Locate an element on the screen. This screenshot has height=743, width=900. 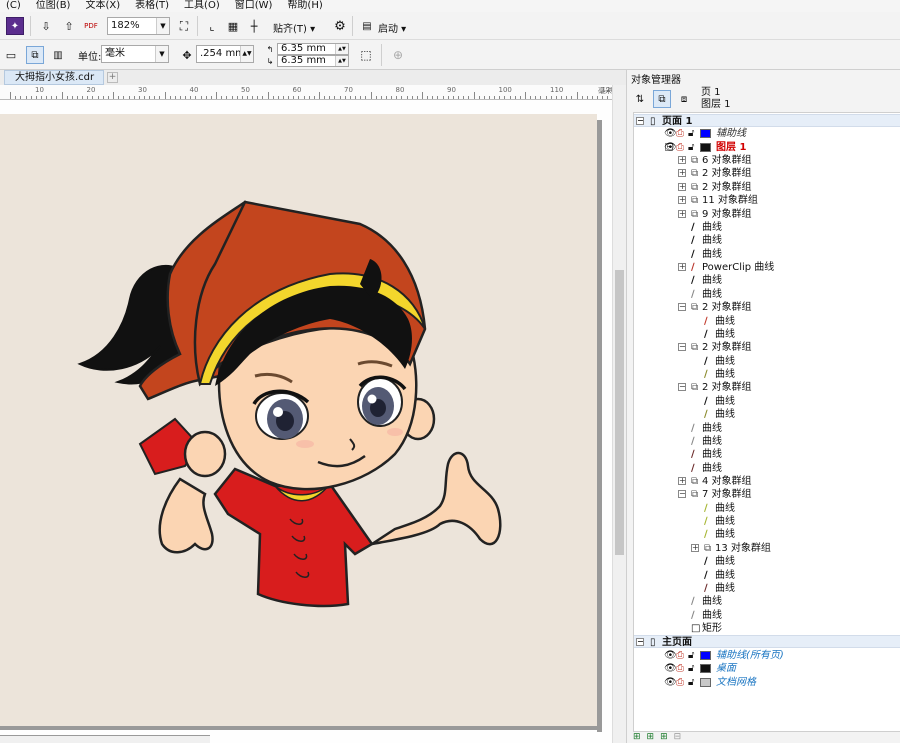
launch-menu: 启动 ▾ is located at coordinates (392, 27).